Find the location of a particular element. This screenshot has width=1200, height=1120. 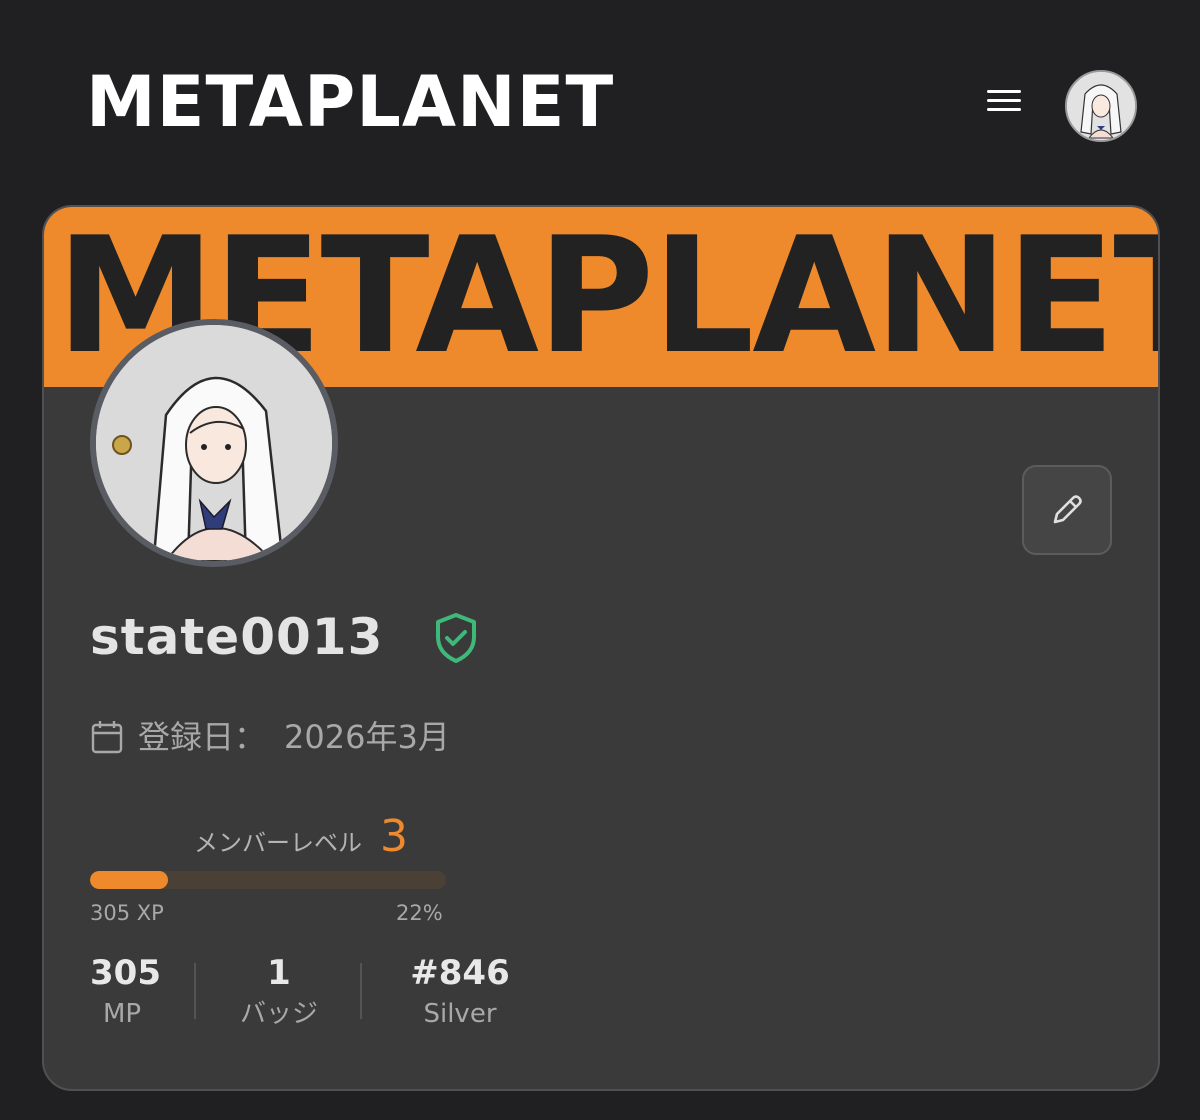

stat-badges: 1 バッジ is located at coordinates (279, 992).